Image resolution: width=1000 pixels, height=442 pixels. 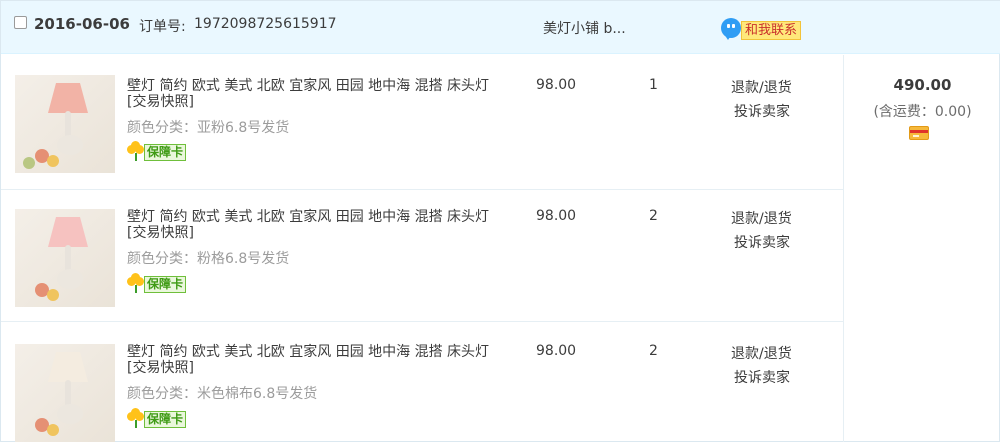 I want to click on shipping-fee: (含运费：0.00), so click(x=922, y=112).